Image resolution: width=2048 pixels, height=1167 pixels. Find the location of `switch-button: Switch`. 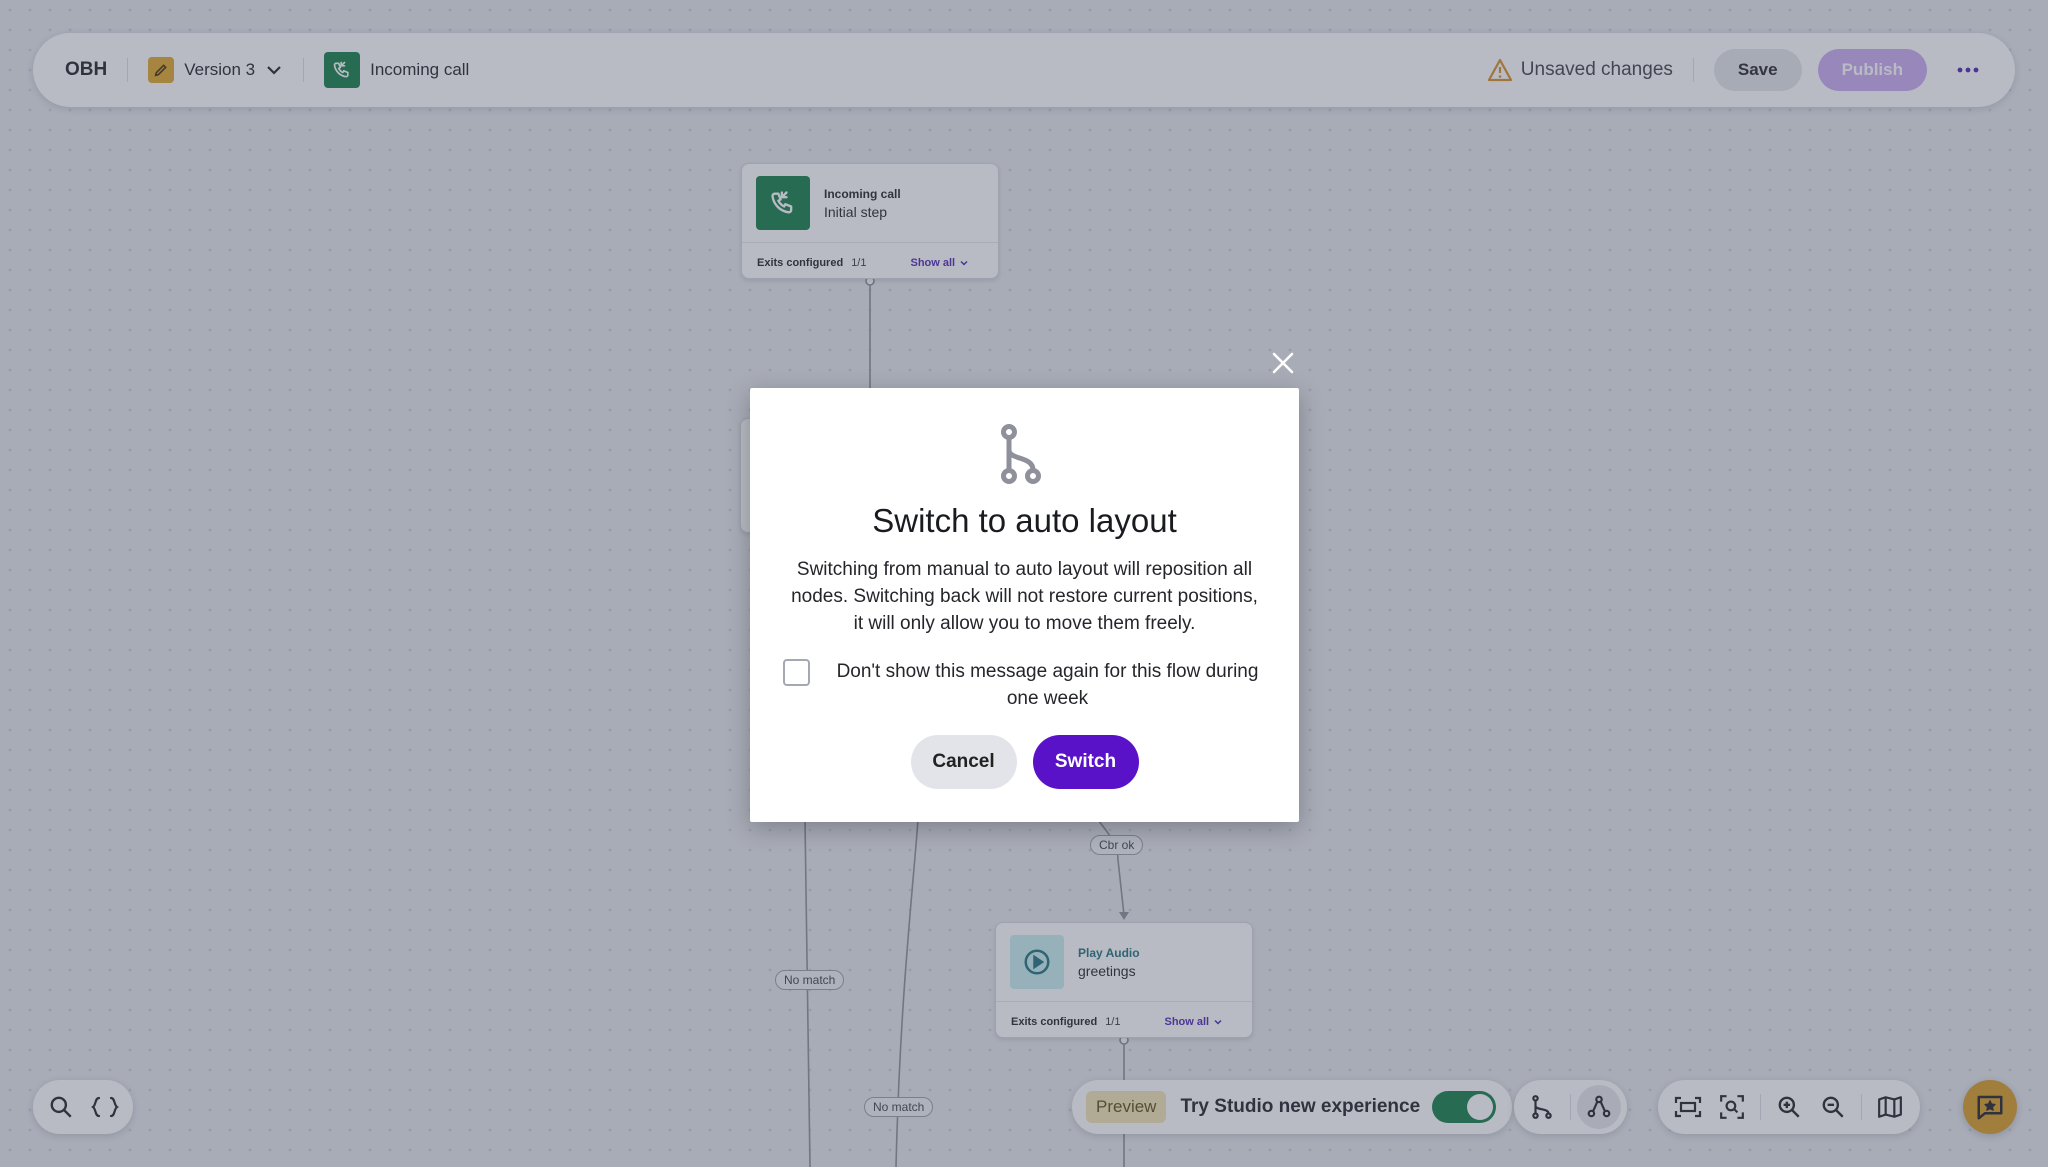

switch-button: Switch is located at coordinates (1085, 762).